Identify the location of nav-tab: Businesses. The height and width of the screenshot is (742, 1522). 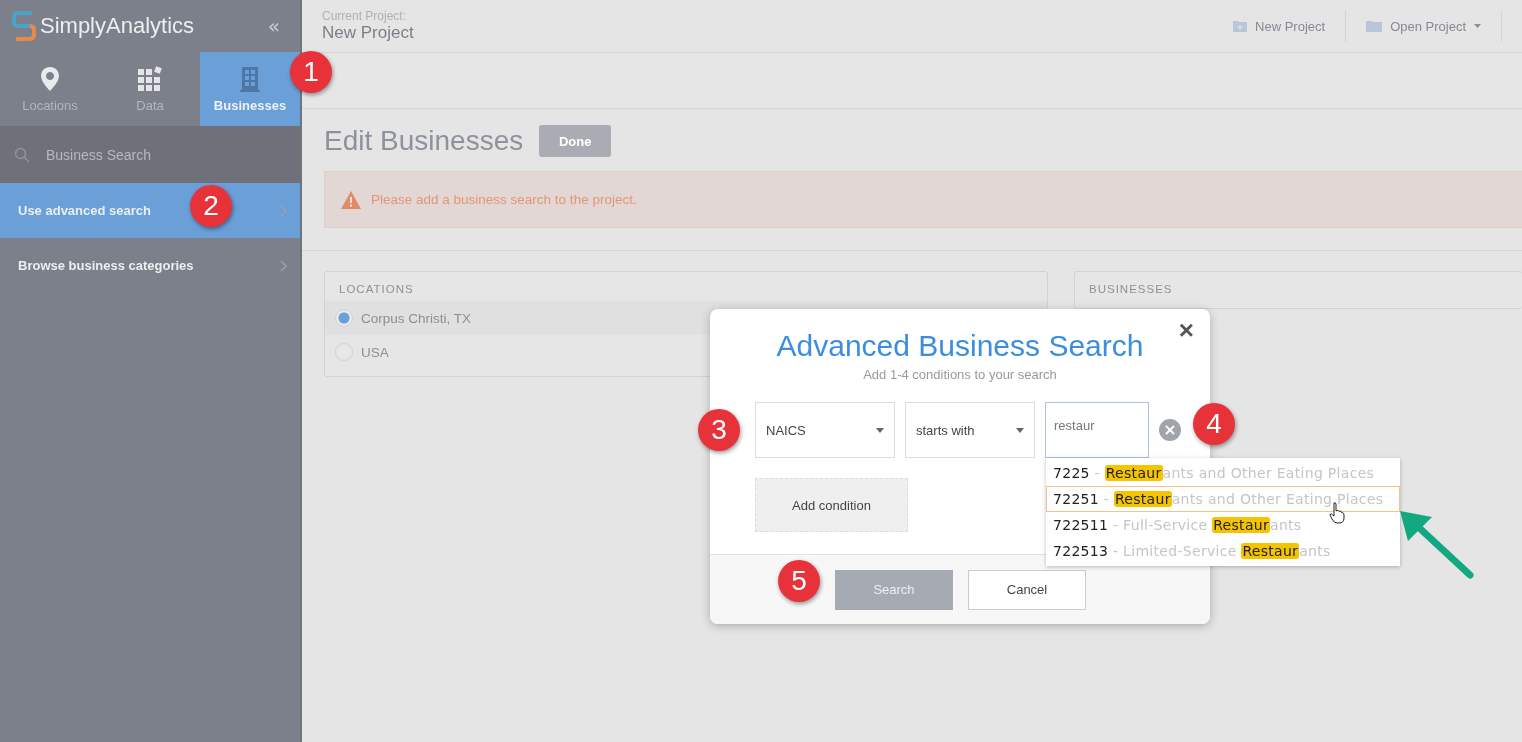
(250, 89).